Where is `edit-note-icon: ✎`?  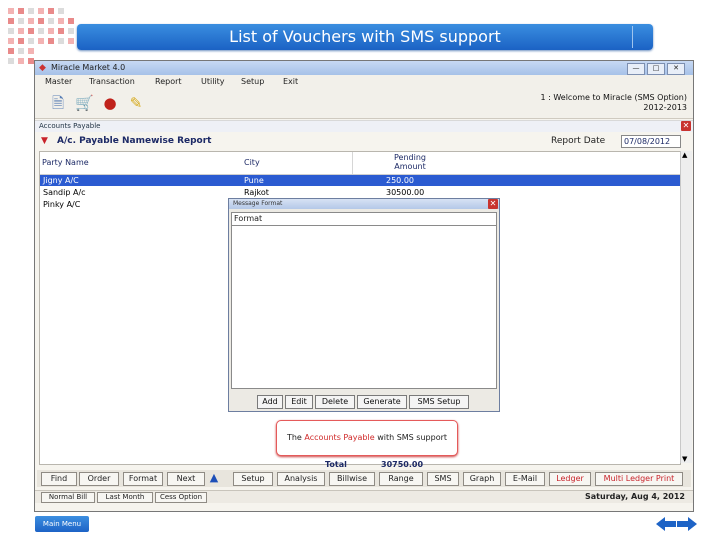
edit-note-icon: ✎ is located at coordinates (136, 103).